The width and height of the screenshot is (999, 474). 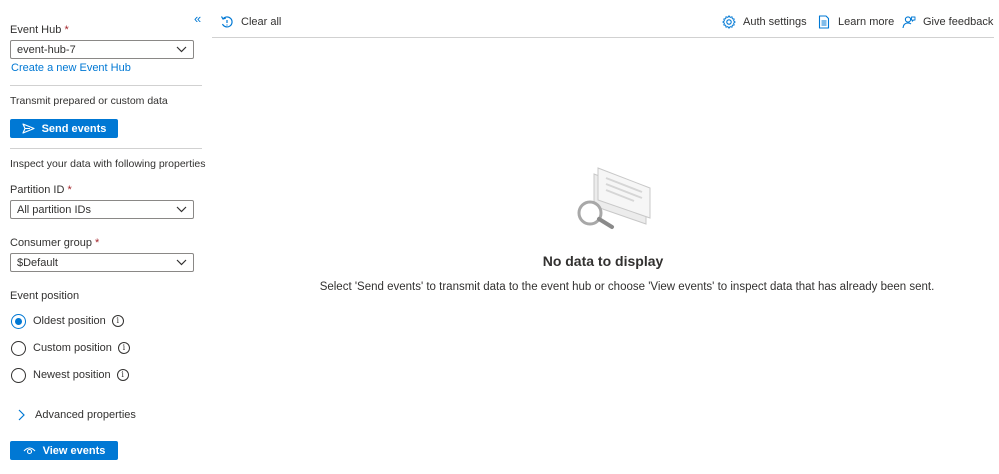 I want to click on create-event-hub-link: Create a new Event Hub, so click(x=71, y=68).